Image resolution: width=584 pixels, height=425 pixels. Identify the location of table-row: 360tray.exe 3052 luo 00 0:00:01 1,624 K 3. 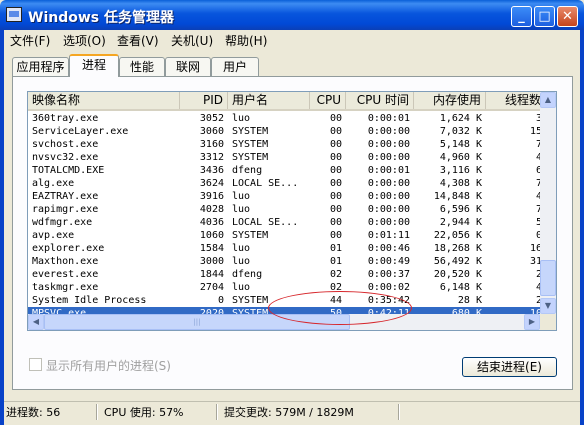
(285, 118).